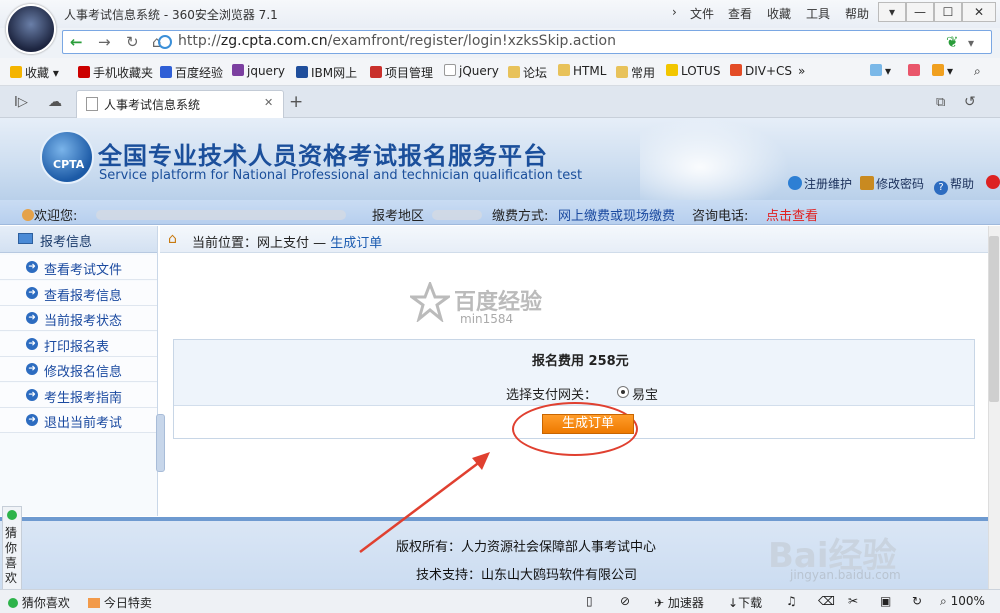 The image size is (1000, 613). What do you see at coordinates (745, 602) in the screenshot?
I see `status-download: ↓下载` at bounding box center [745, 602].